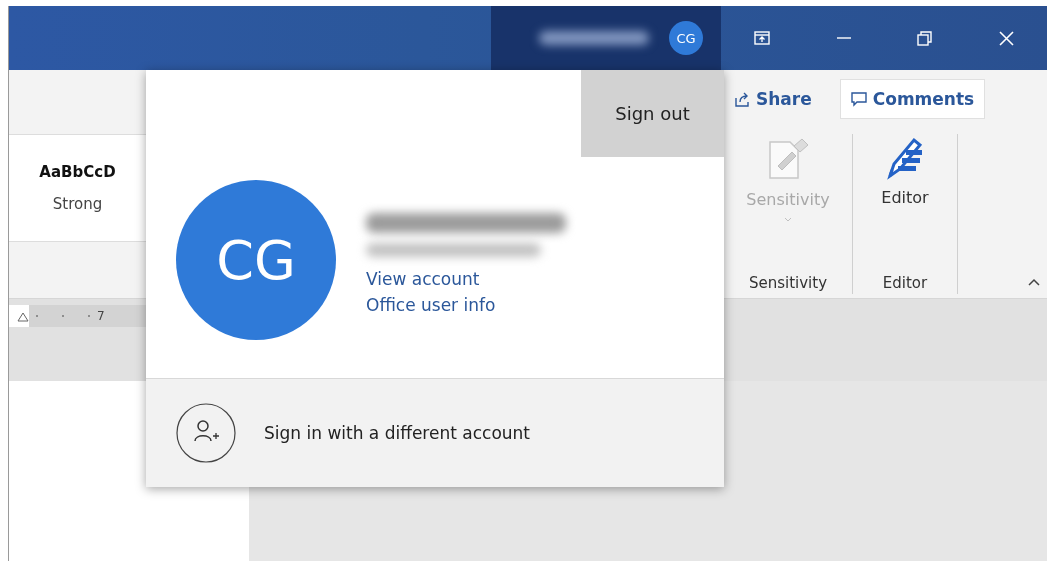  What do you see at coordinates (843, 38) in the screenshot?
I see `minimize-icon` at bounding box center [843, 38].